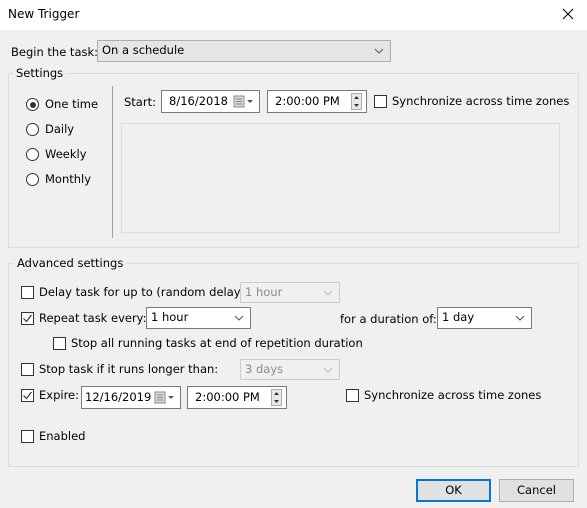  What do you see at coordinates (62, 436) in the screenshot?
I see `enabled-label: Enabled` at bounding box center [62, 436].